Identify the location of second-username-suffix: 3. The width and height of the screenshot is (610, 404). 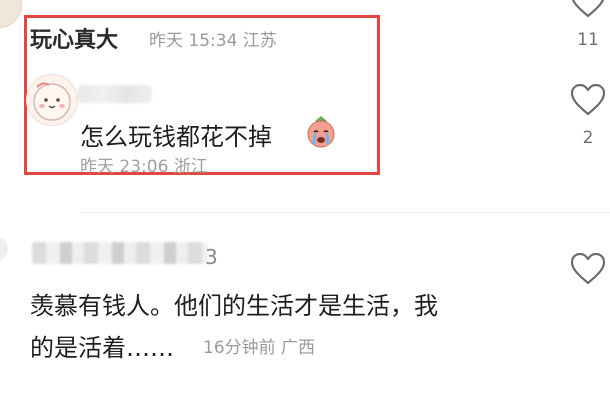
(211, 257).